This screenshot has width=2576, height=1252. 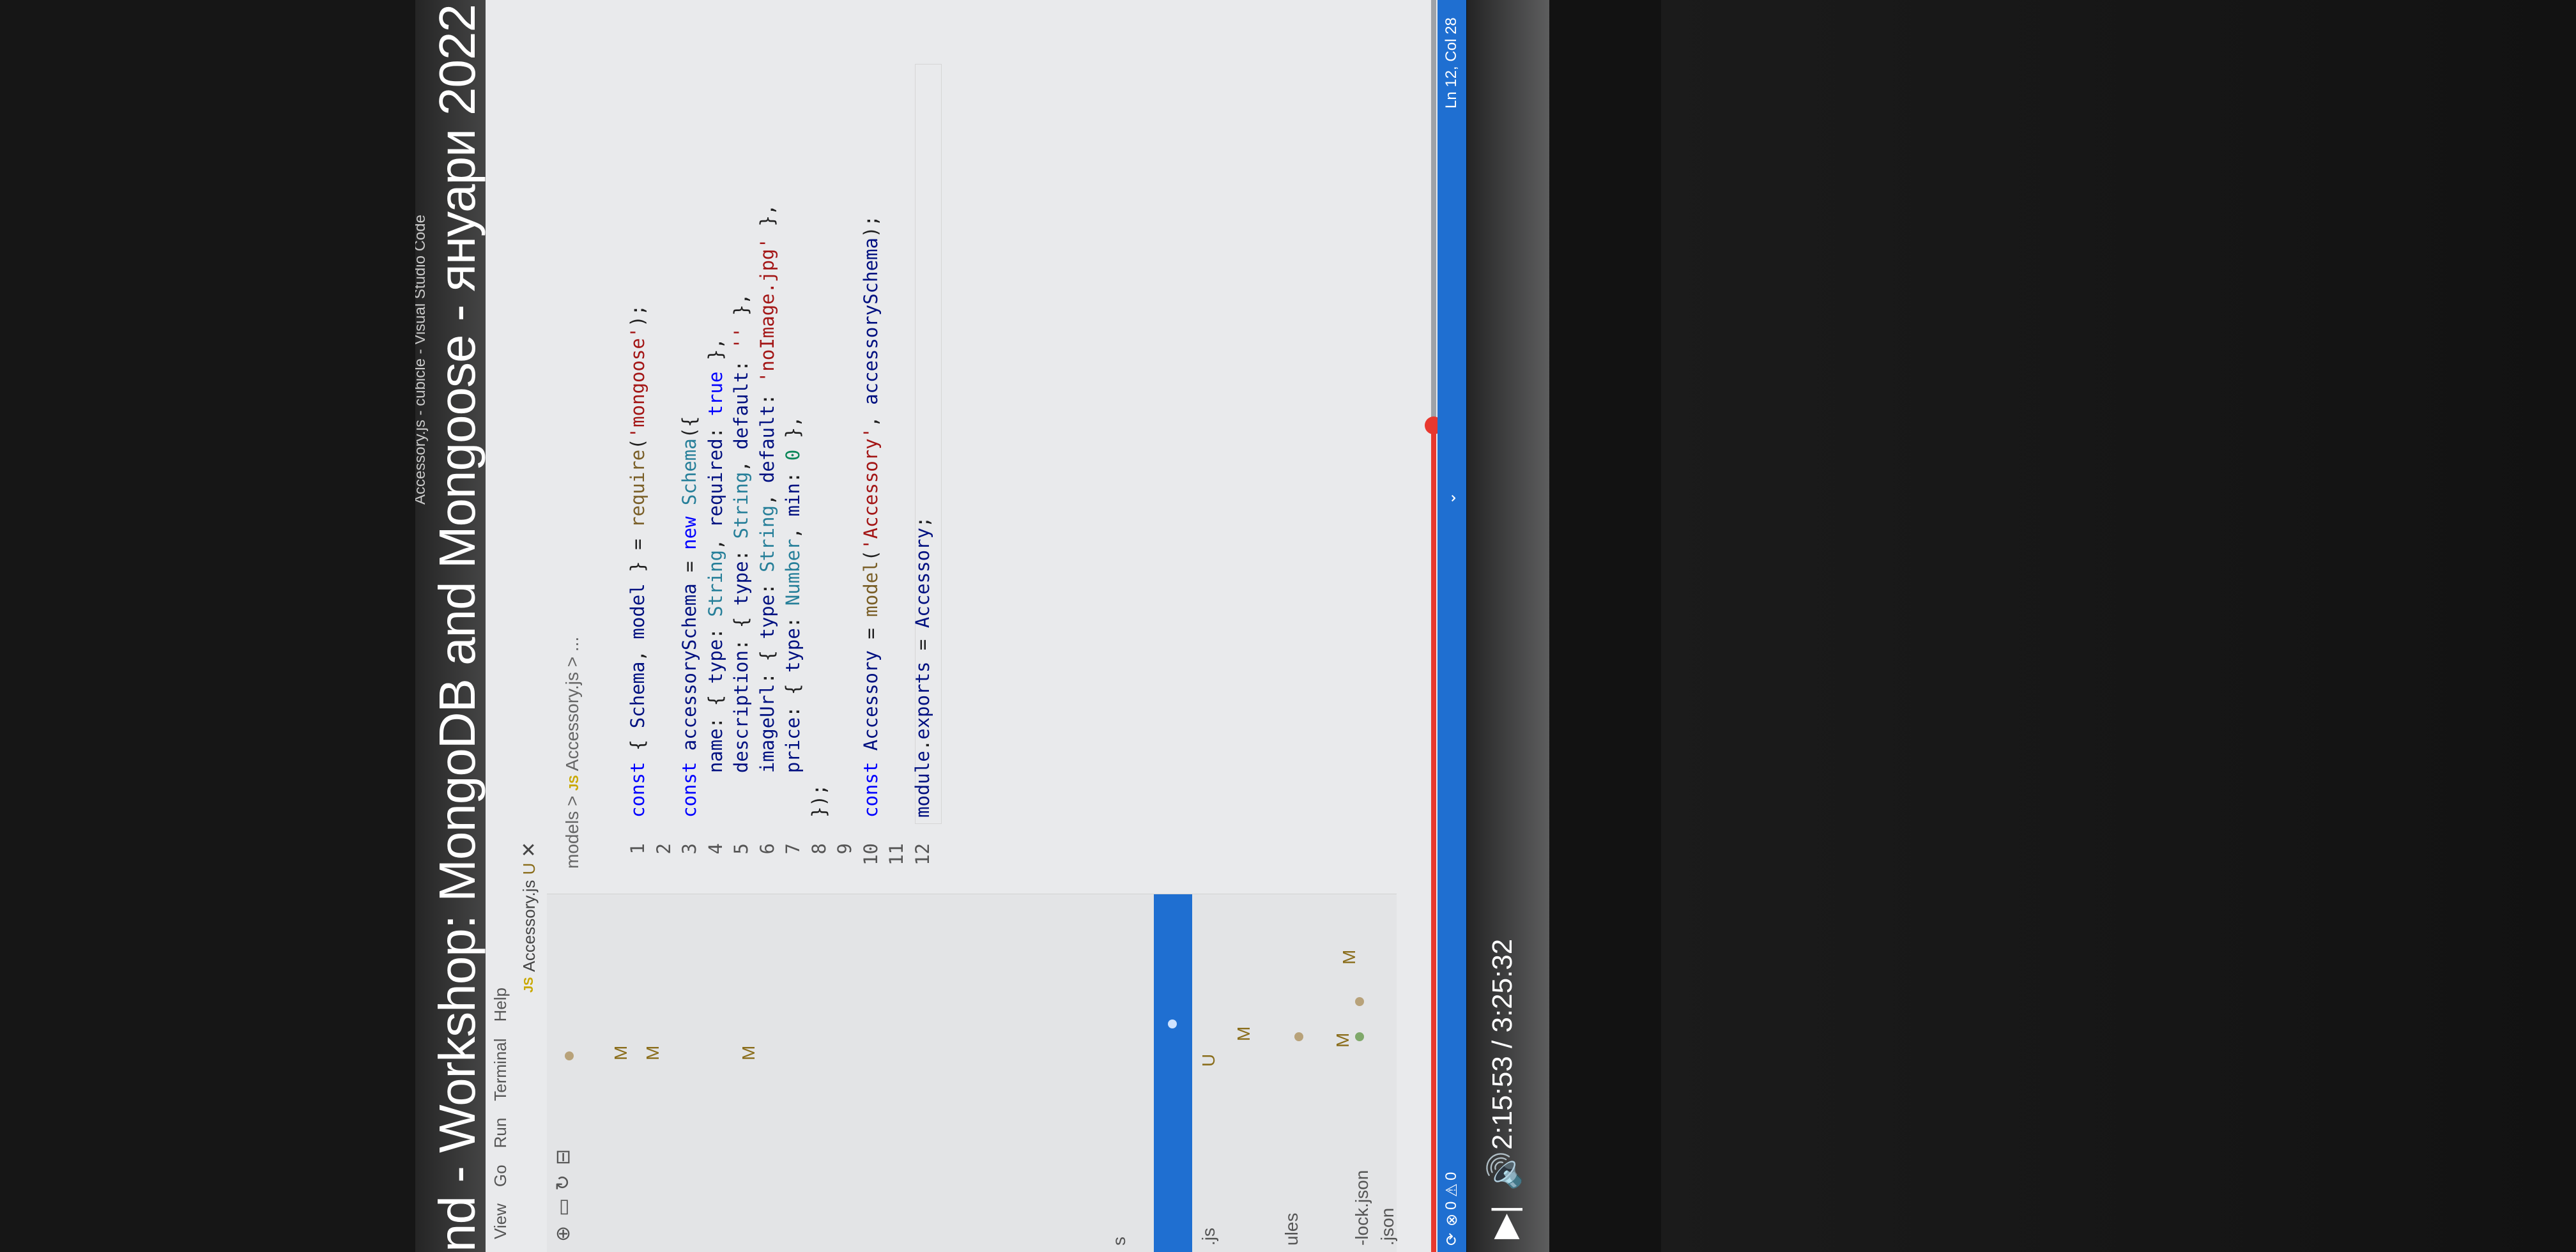 What do you see at coordinates (500, 1221) in the screenshot?
I see `menu-view: View` at bounding box center [500, 1221].